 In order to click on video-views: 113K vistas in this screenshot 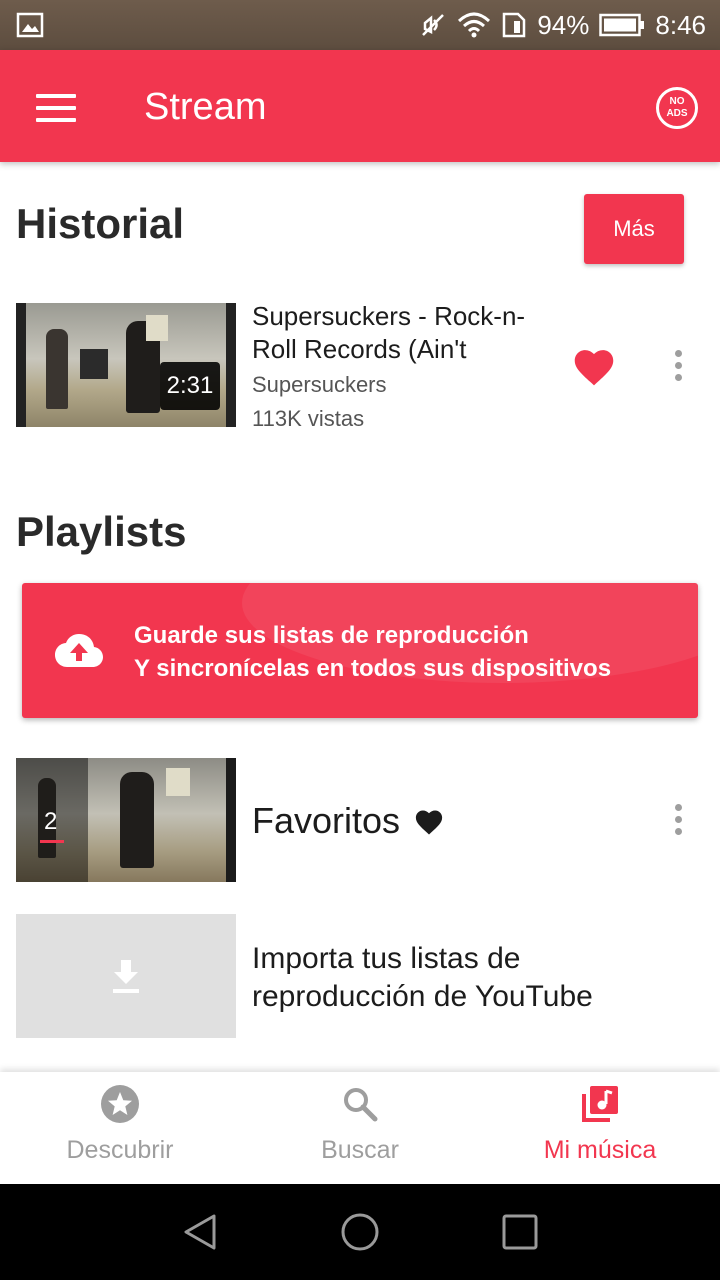, I will do `click(308, 418)`.